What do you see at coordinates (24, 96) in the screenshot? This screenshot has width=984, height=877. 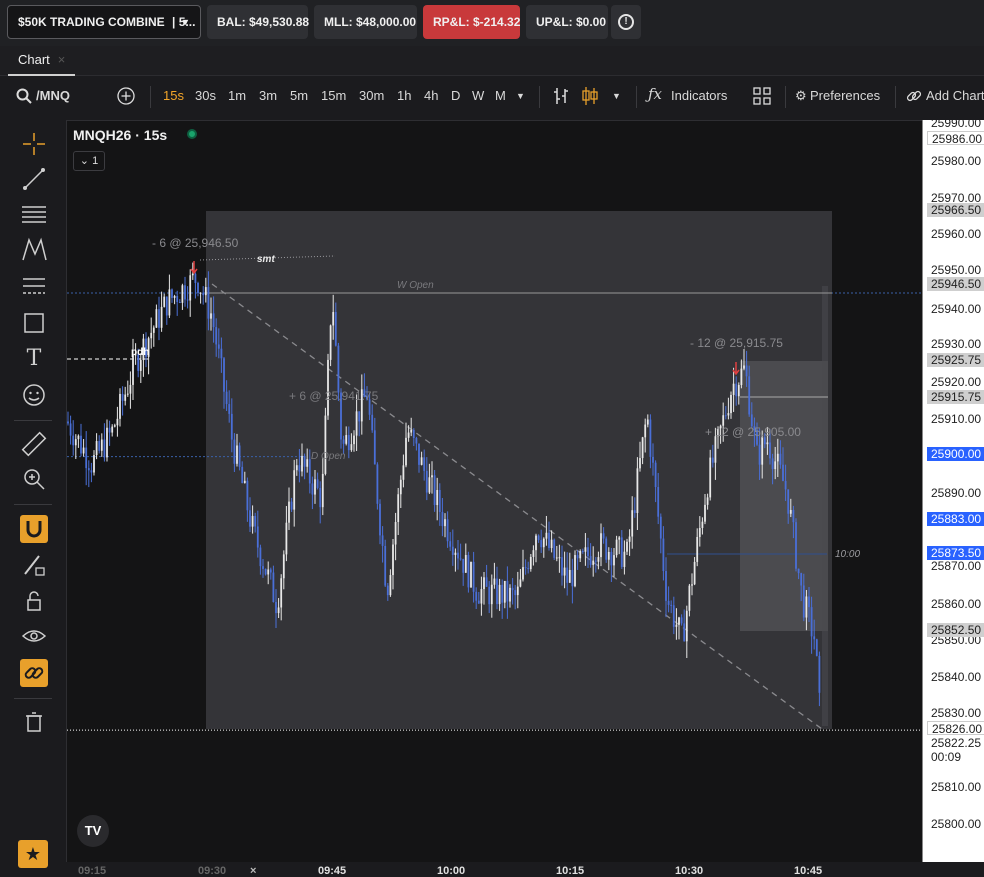 I see `search-icon` at bounding box center [24, 96].